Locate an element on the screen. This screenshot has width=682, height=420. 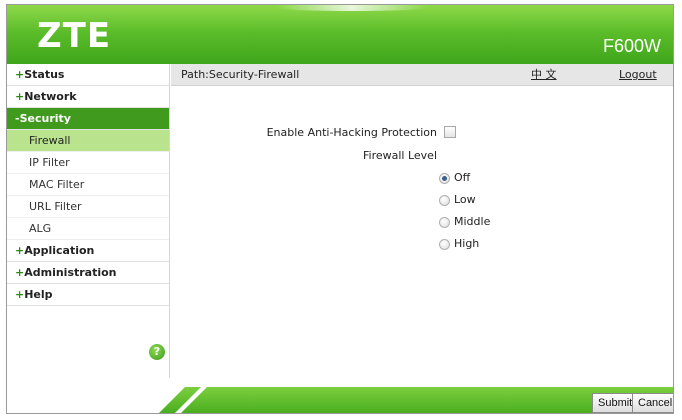
cancel-button: Cancel is located at coordinates (652, 403).